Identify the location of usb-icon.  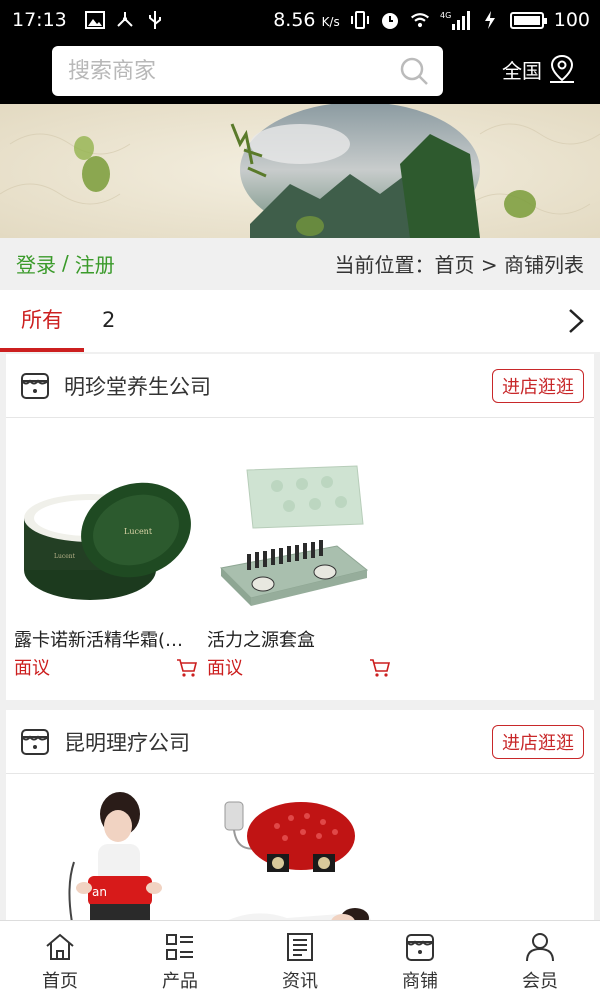
(155, 20).